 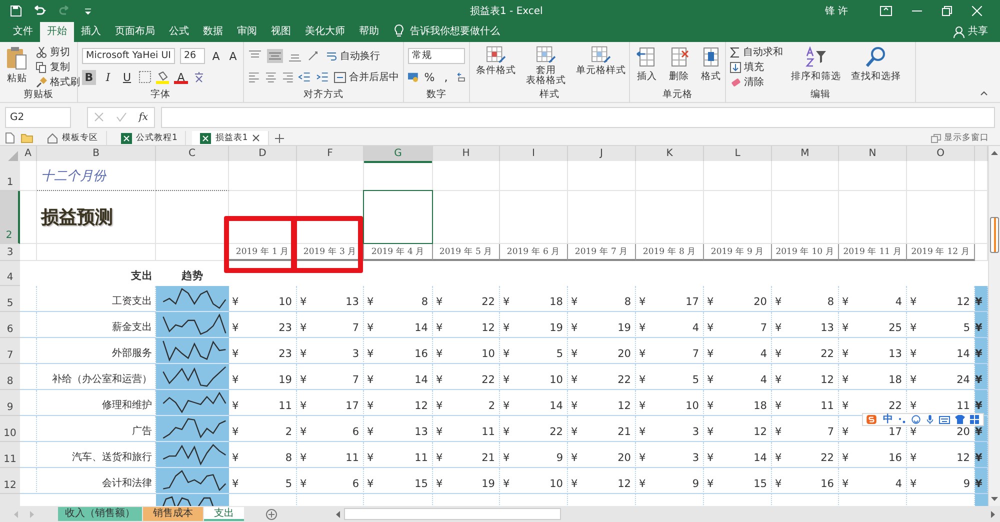 What do you see at coordinates (254, 77) in the screenshot?
I see `align-left-icon` at bounding box center [254, 77].